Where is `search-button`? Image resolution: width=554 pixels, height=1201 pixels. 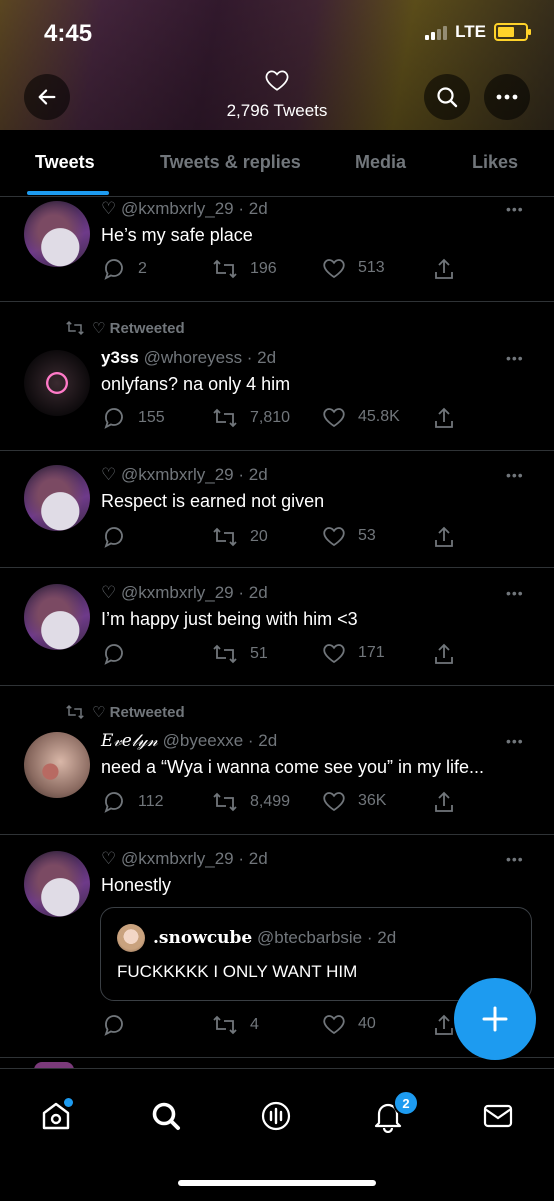
search-button is located at coordinates (447, 97).